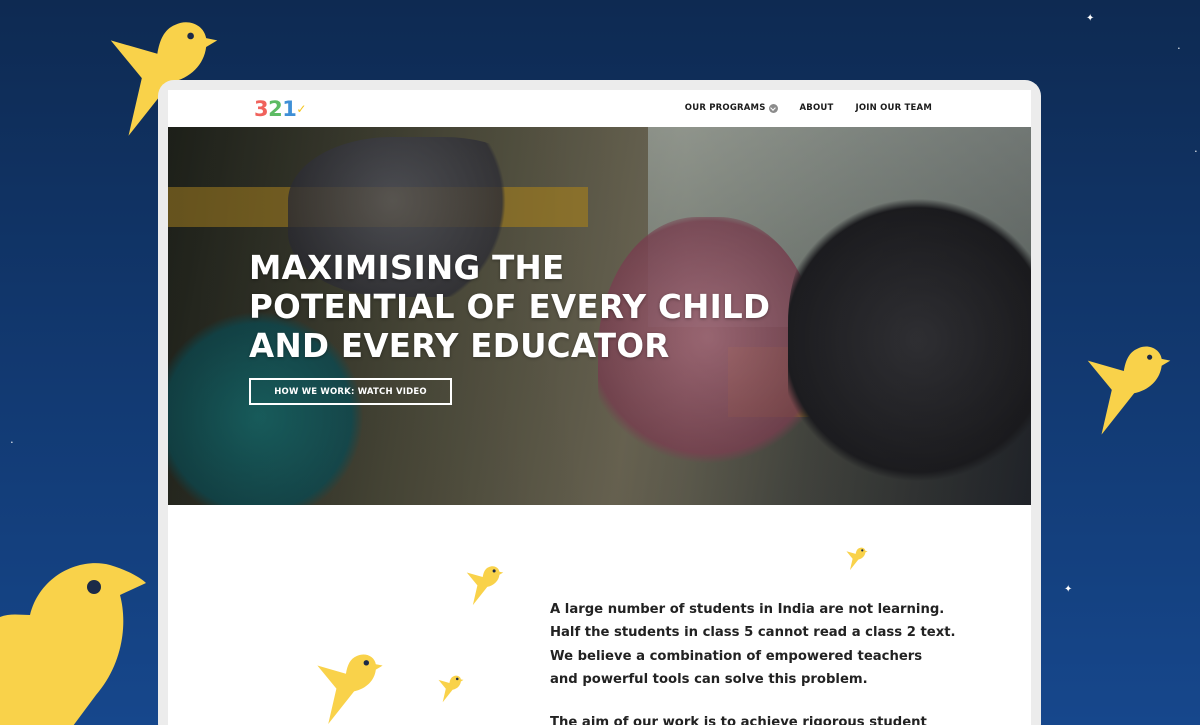 This screenshot has width=1200, height=725. I want to click on navbar: 321✓ OUR PROGRAMS ABOUT JOIN OUR TEAM, so click(599, 108).